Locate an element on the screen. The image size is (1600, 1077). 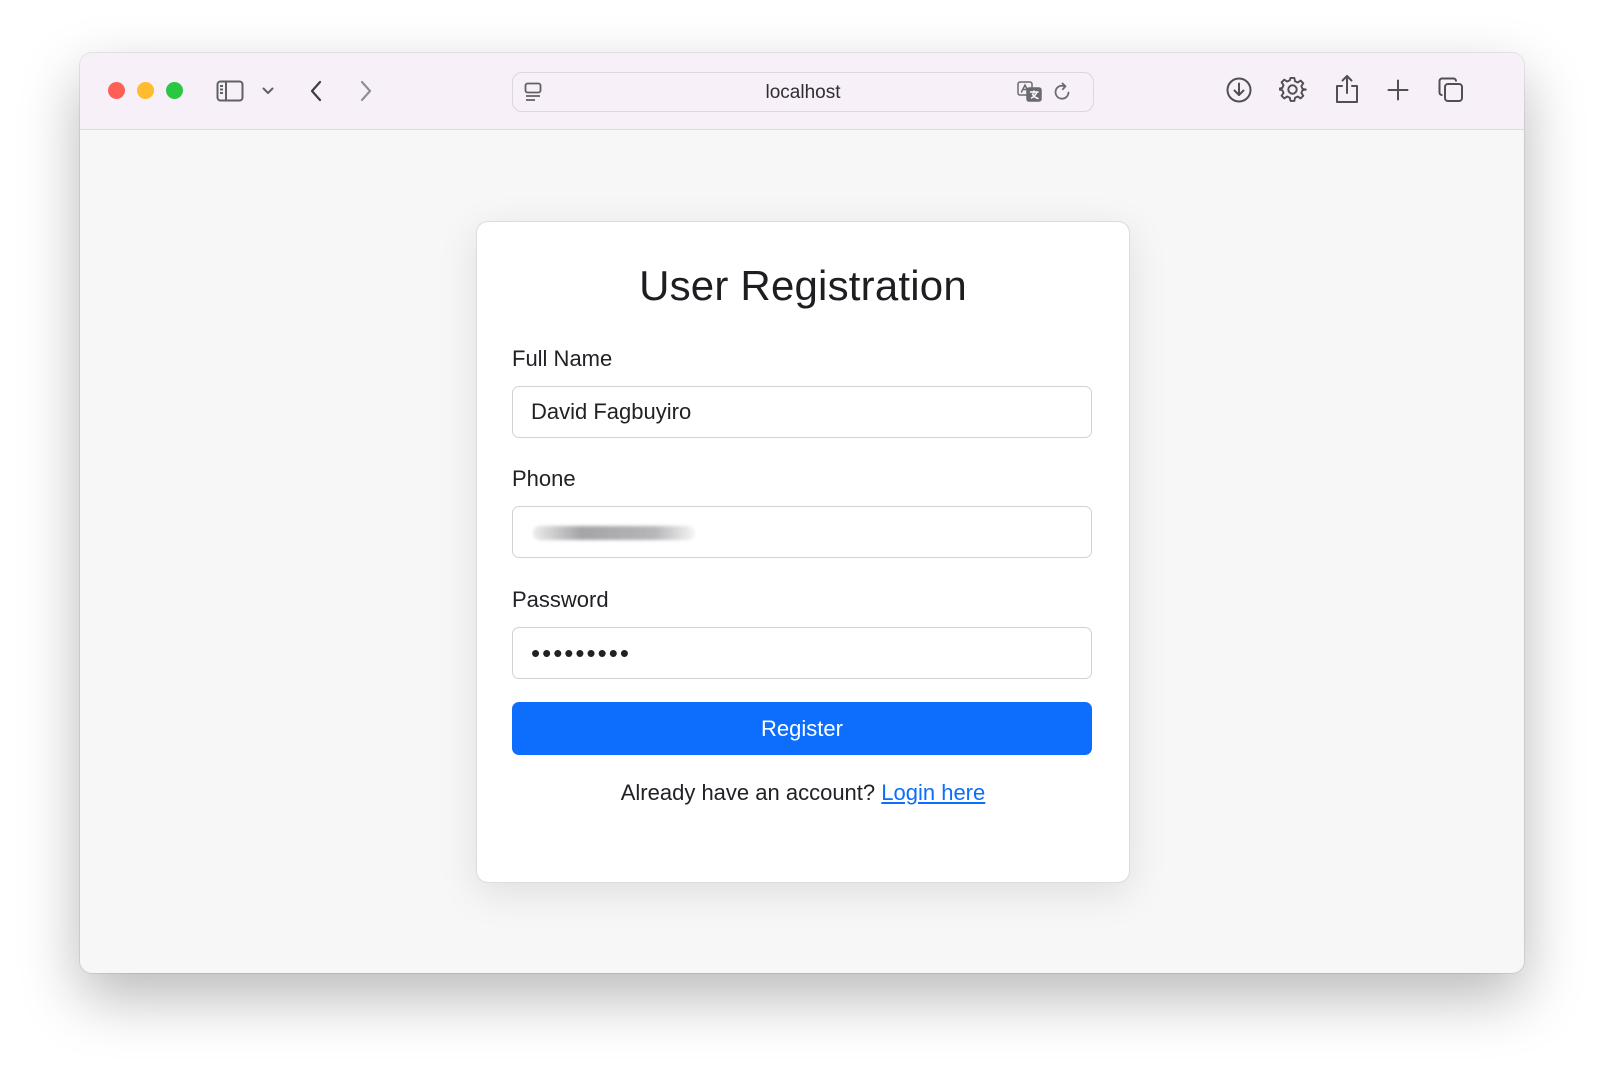
password-field is located at coordinates (802, 653).